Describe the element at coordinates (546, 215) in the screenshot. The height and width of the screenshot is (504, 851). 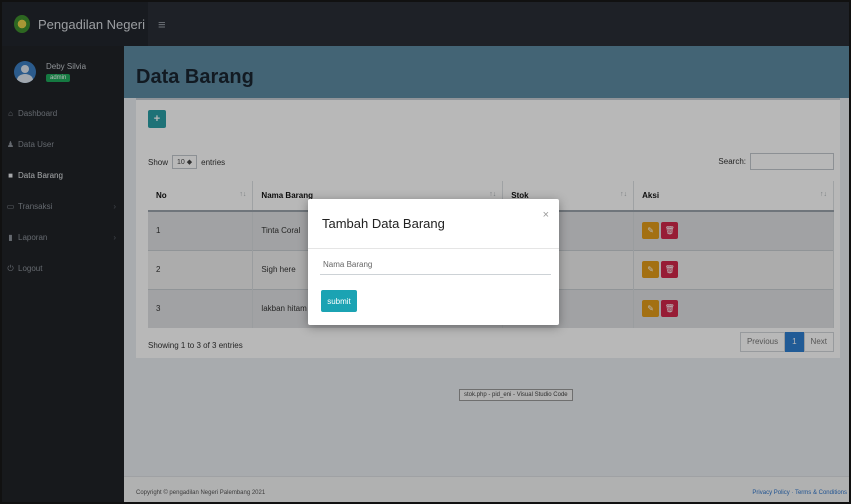
I see `close-icon: ×` at that location.